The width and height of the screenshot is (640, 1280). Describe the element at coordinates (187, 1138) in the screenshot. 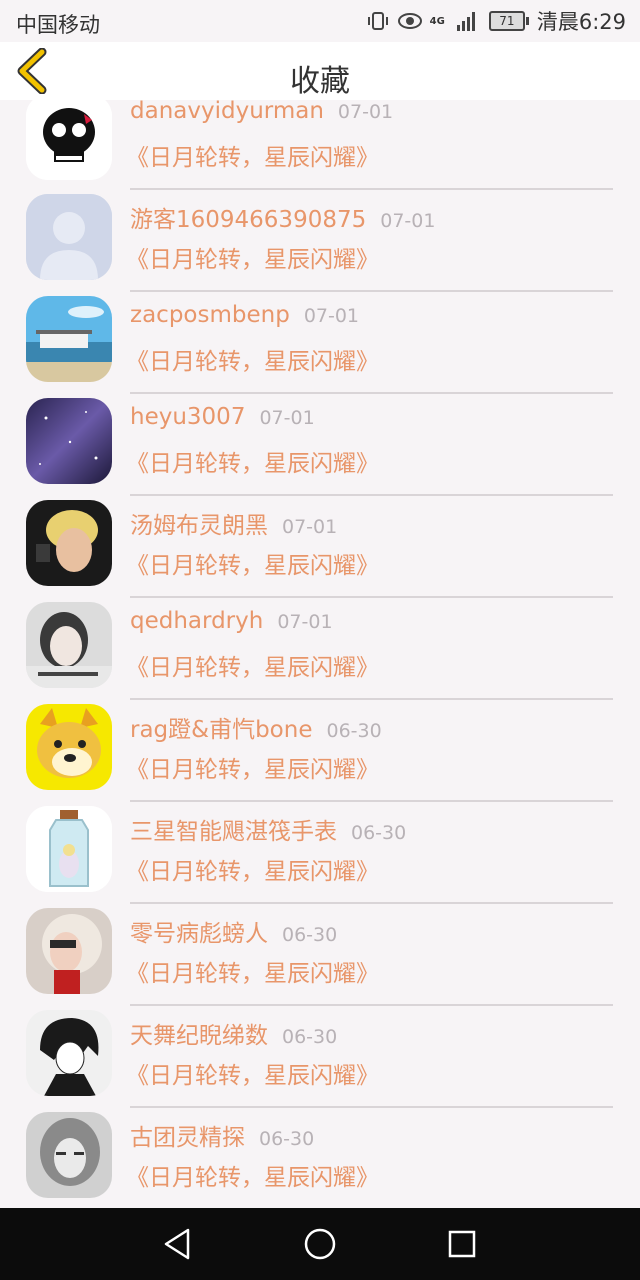

I see `user-name: 古团灵精探` at that location.